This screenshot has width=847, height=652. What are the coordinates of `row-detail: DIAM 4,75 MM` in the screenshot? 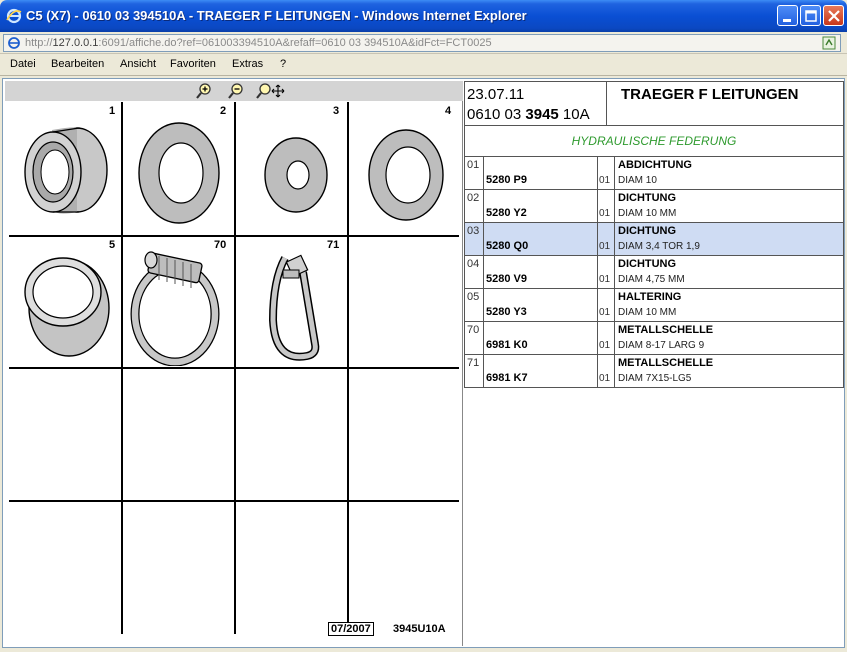 It's located at (651, 279).